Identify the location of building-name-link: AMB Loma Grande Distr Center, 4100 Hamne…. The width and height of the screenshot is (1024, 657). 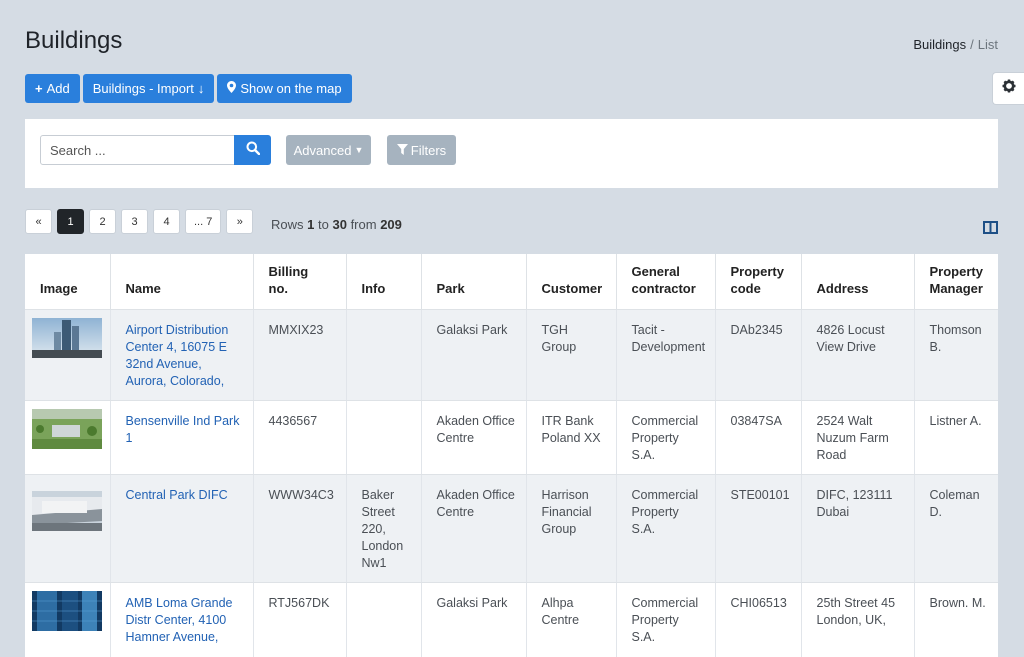
(179, 620).